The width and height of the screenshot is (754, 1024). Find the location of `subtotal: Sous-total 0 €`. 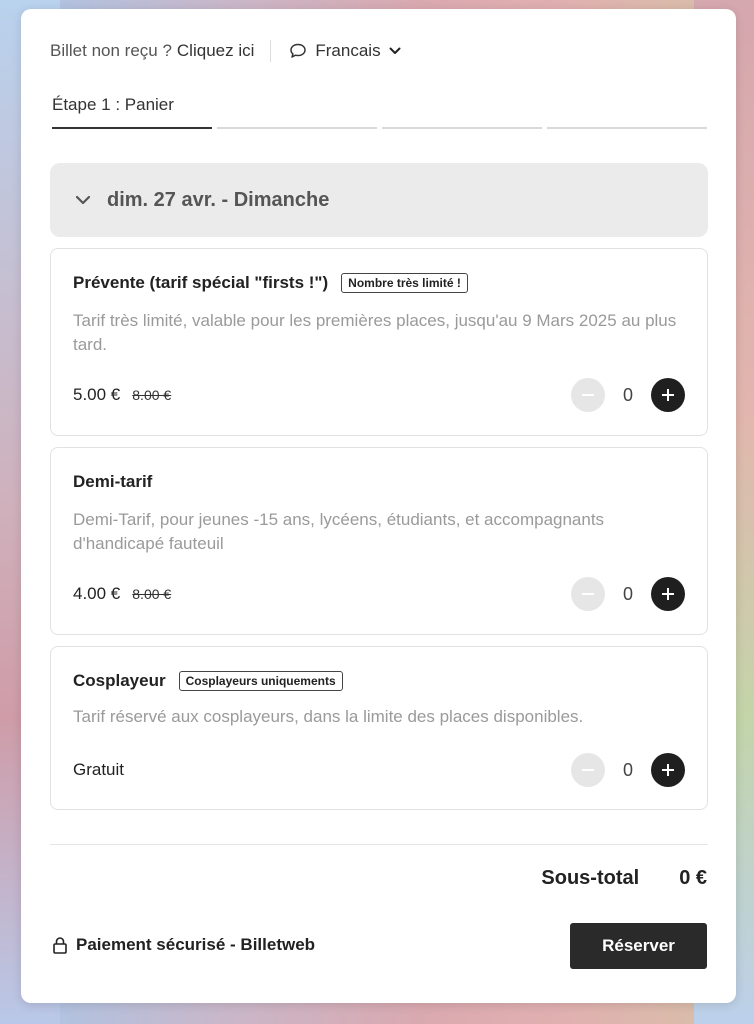

subtotal: Sous-total 0 € is located at coordinates (624, 878).